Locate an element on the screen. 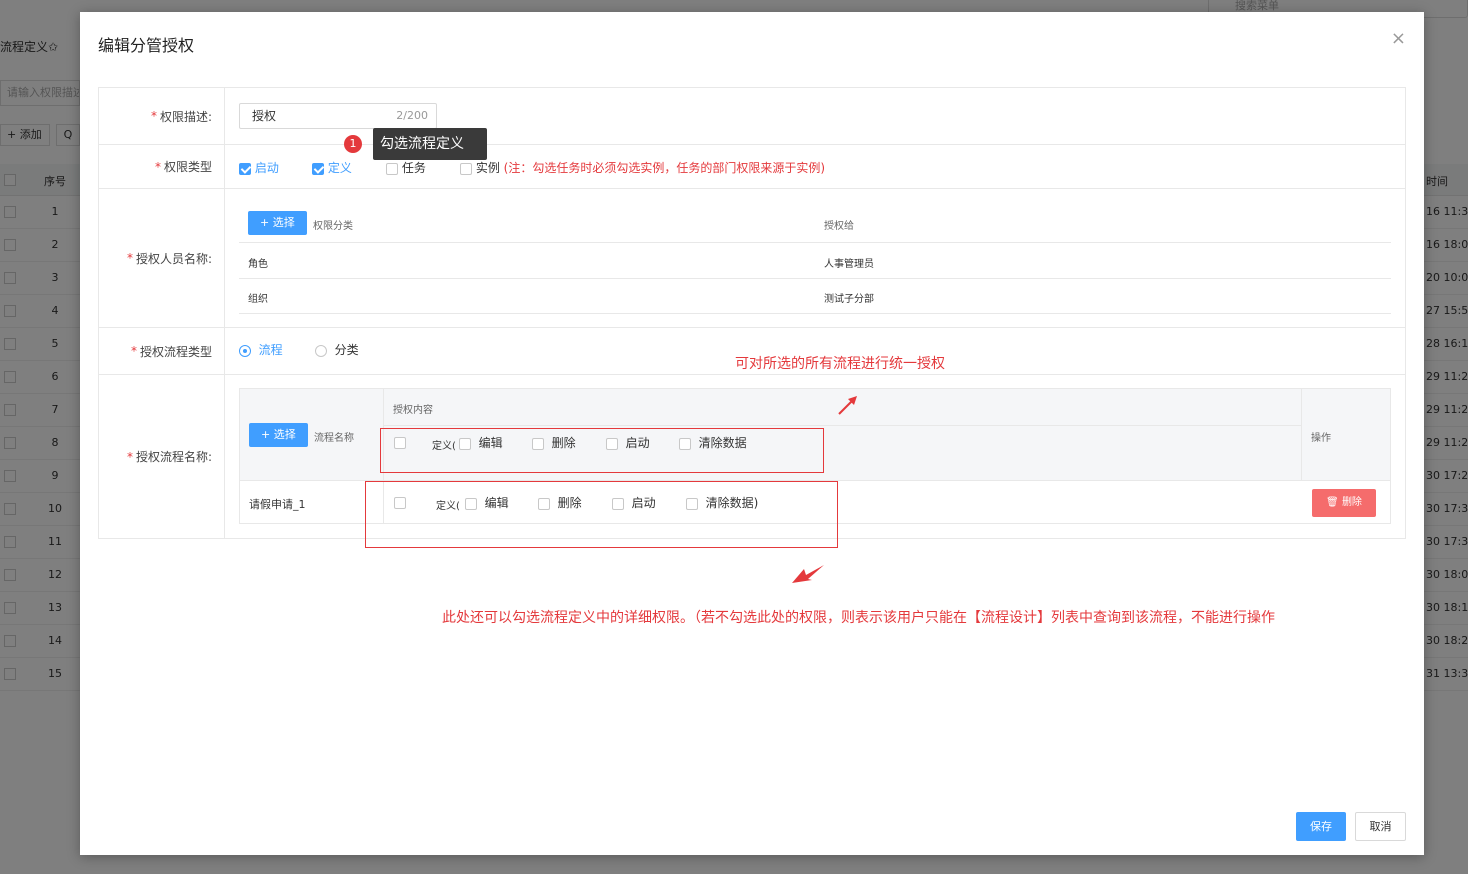 Image resolution: width=1468 pixels, height=874 pixels. type-option-instance: 实例 (注：勾选任务时必须勾选实例，任务的部门权限来源于实例) is located at coordinates (642, 167).